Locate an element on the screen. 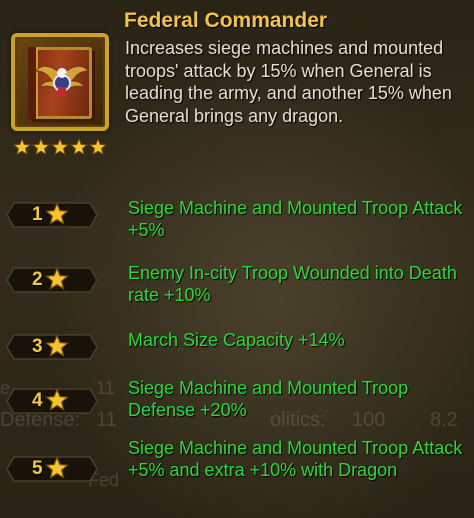 This screenshot has height=518, width=474. level-bonus-text: March Size Capacity +14% is located at coordinates (236, 340).